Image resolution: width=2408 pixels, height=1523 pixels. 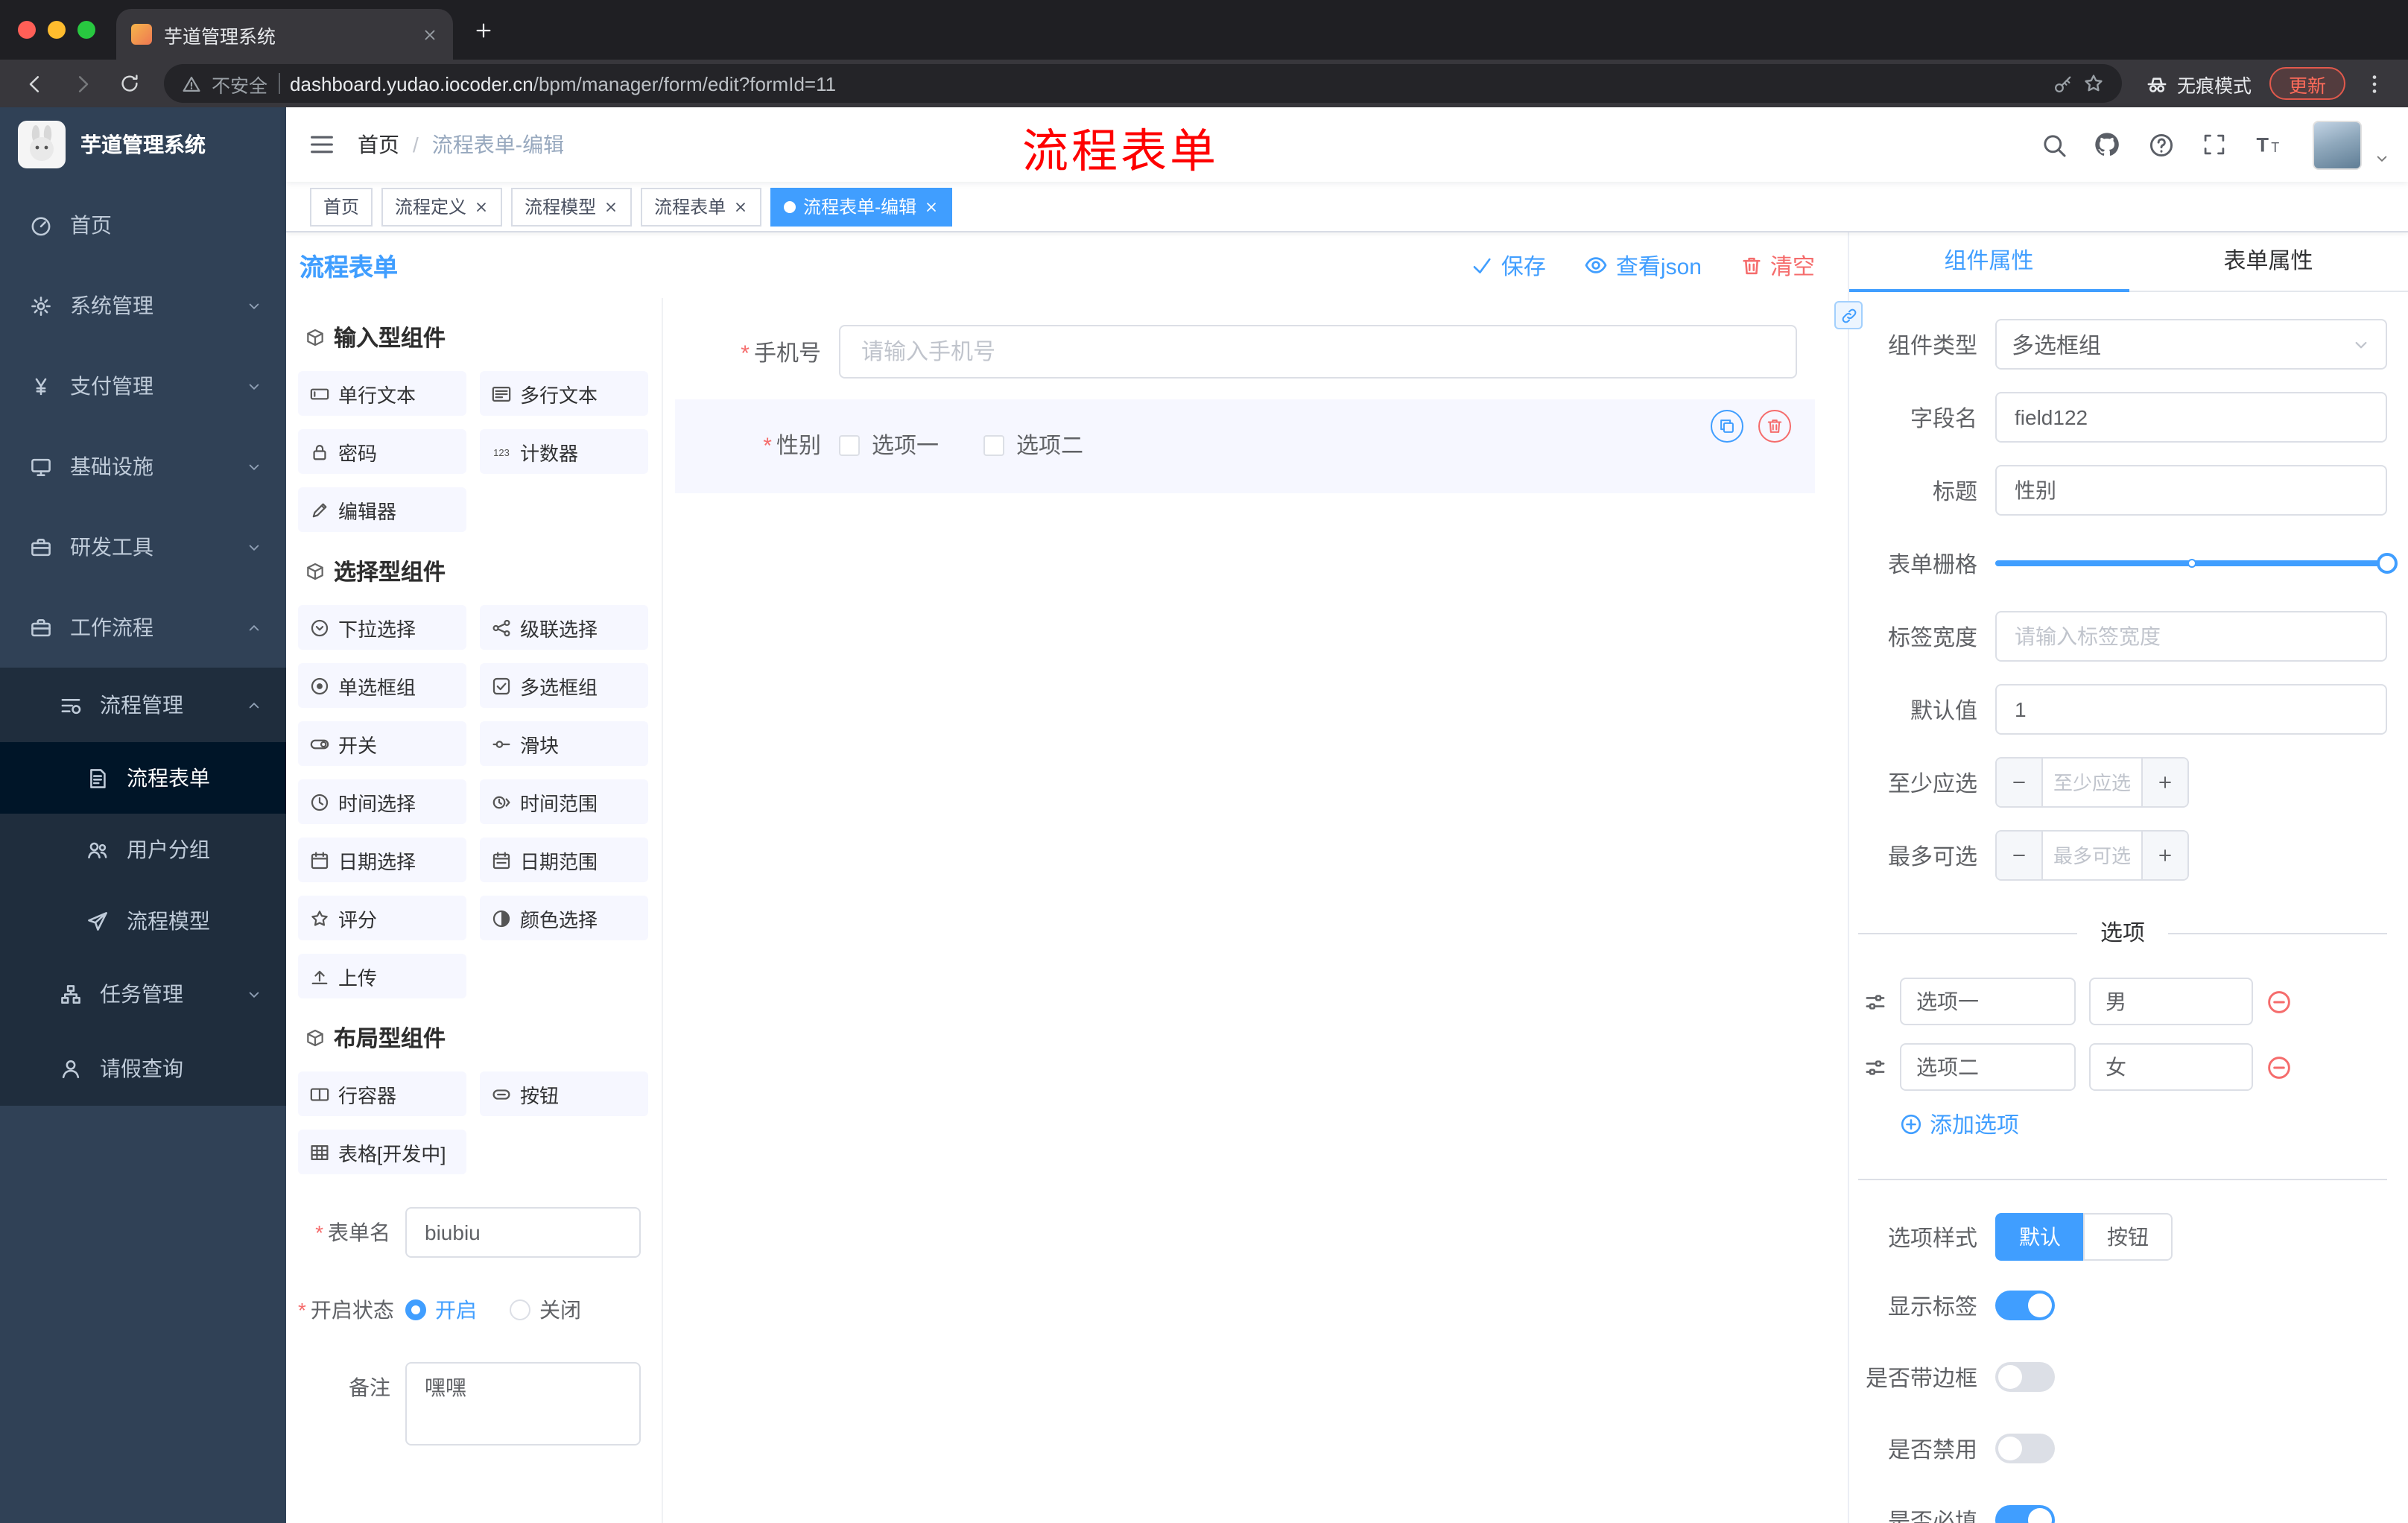 I want to click on form-name-input, so click(x=523, y=1233).